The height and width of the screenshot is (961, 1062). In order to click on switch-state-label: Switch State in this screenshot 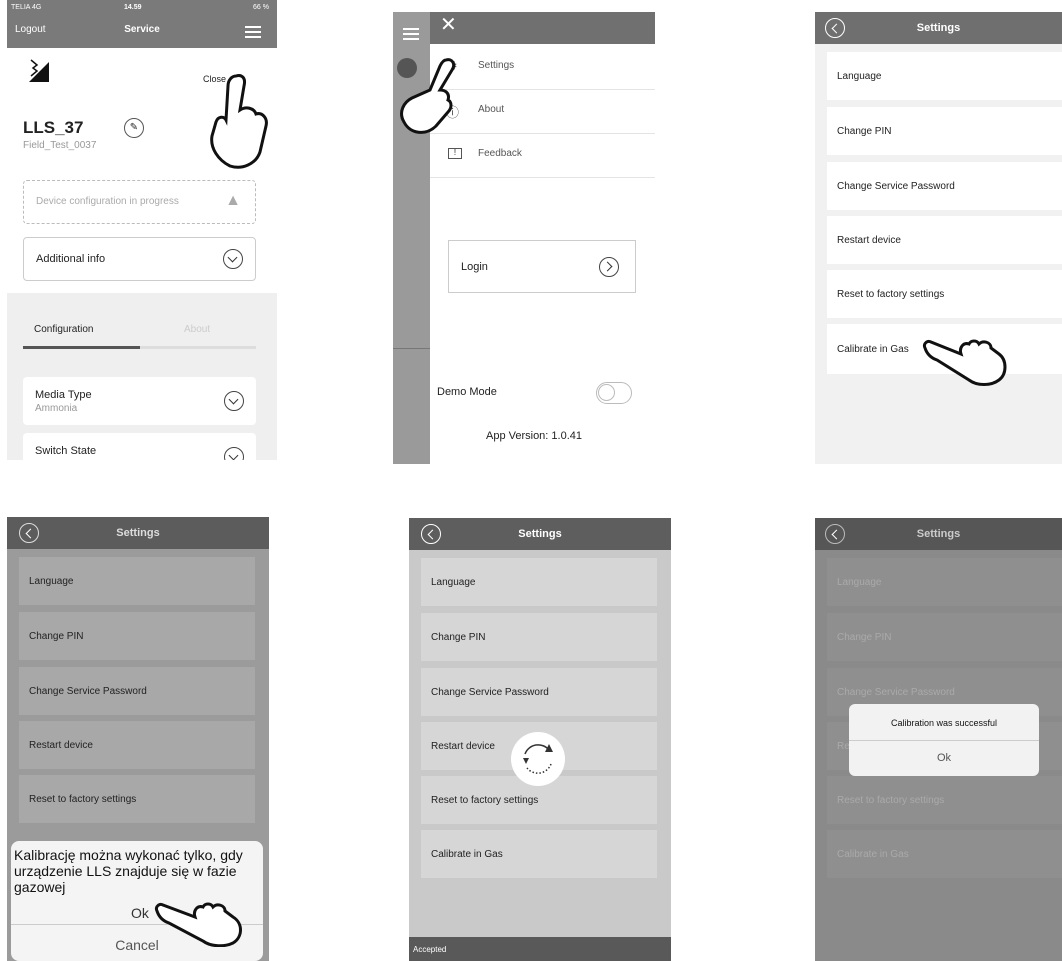, I will do `click(66, 451)`.